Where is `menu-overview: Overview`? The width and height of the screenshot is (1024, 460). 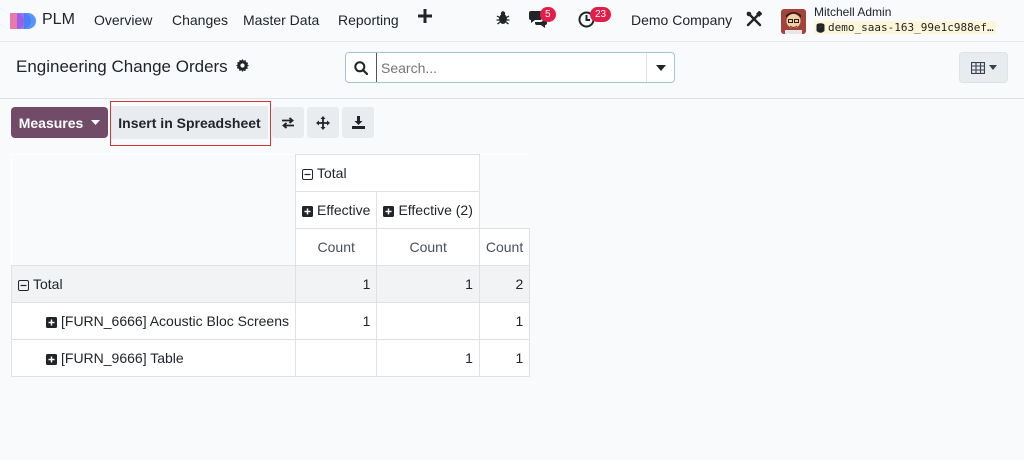
menu-overview: Overview is located at coordinates (123, 20).